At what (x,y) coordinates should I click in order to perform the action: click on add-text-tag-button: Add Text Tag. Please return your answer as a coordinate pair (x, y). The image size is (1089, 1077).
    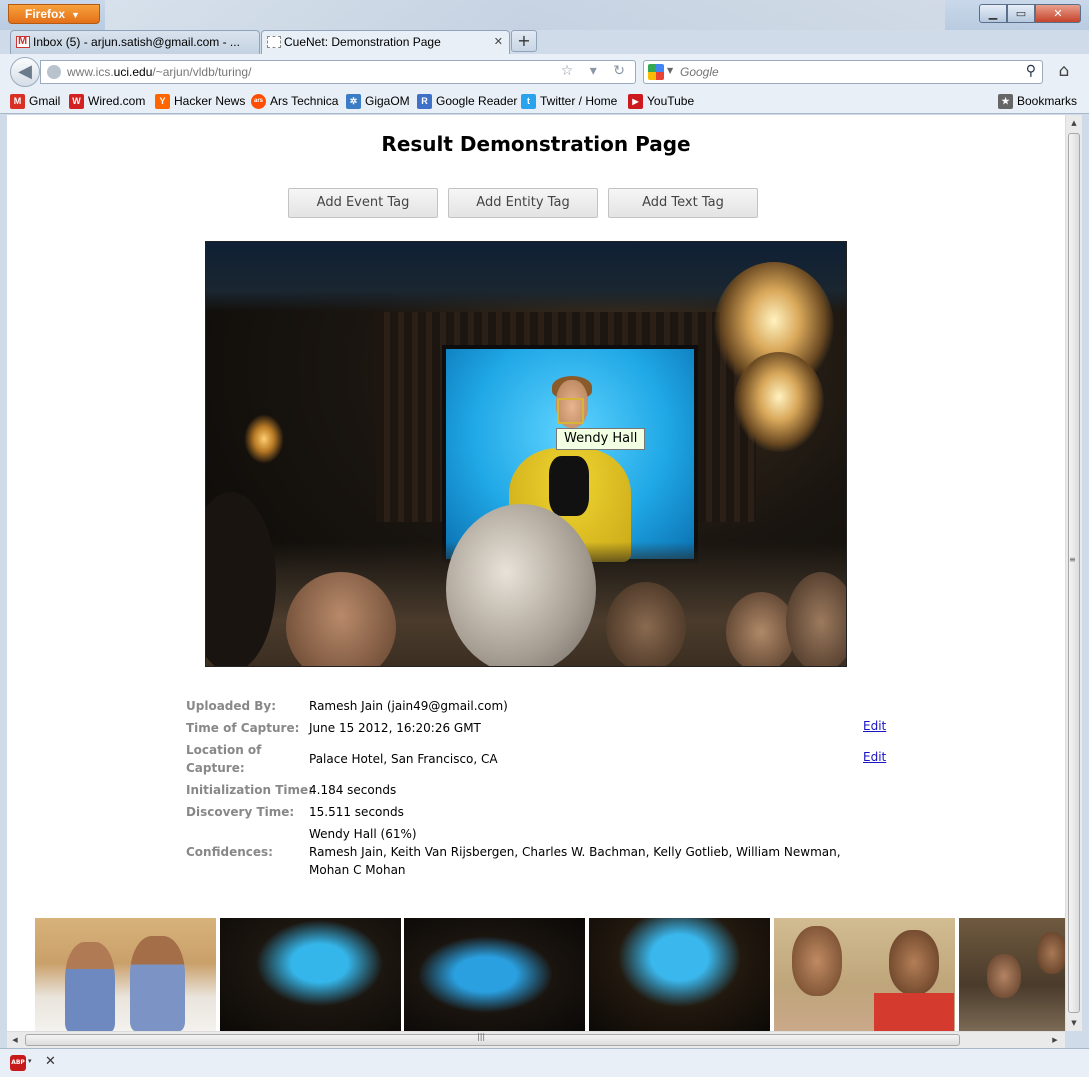
    Looking at the image, I should click on (683, 203).